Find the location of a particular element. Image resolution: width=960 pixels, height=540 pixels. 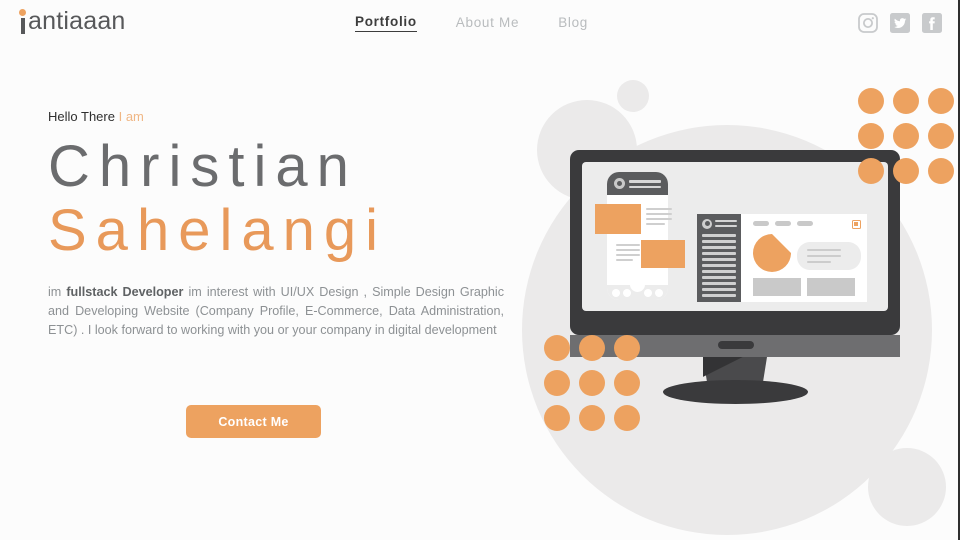

hero-first-name: Christian is located at coordinates (203, 166).